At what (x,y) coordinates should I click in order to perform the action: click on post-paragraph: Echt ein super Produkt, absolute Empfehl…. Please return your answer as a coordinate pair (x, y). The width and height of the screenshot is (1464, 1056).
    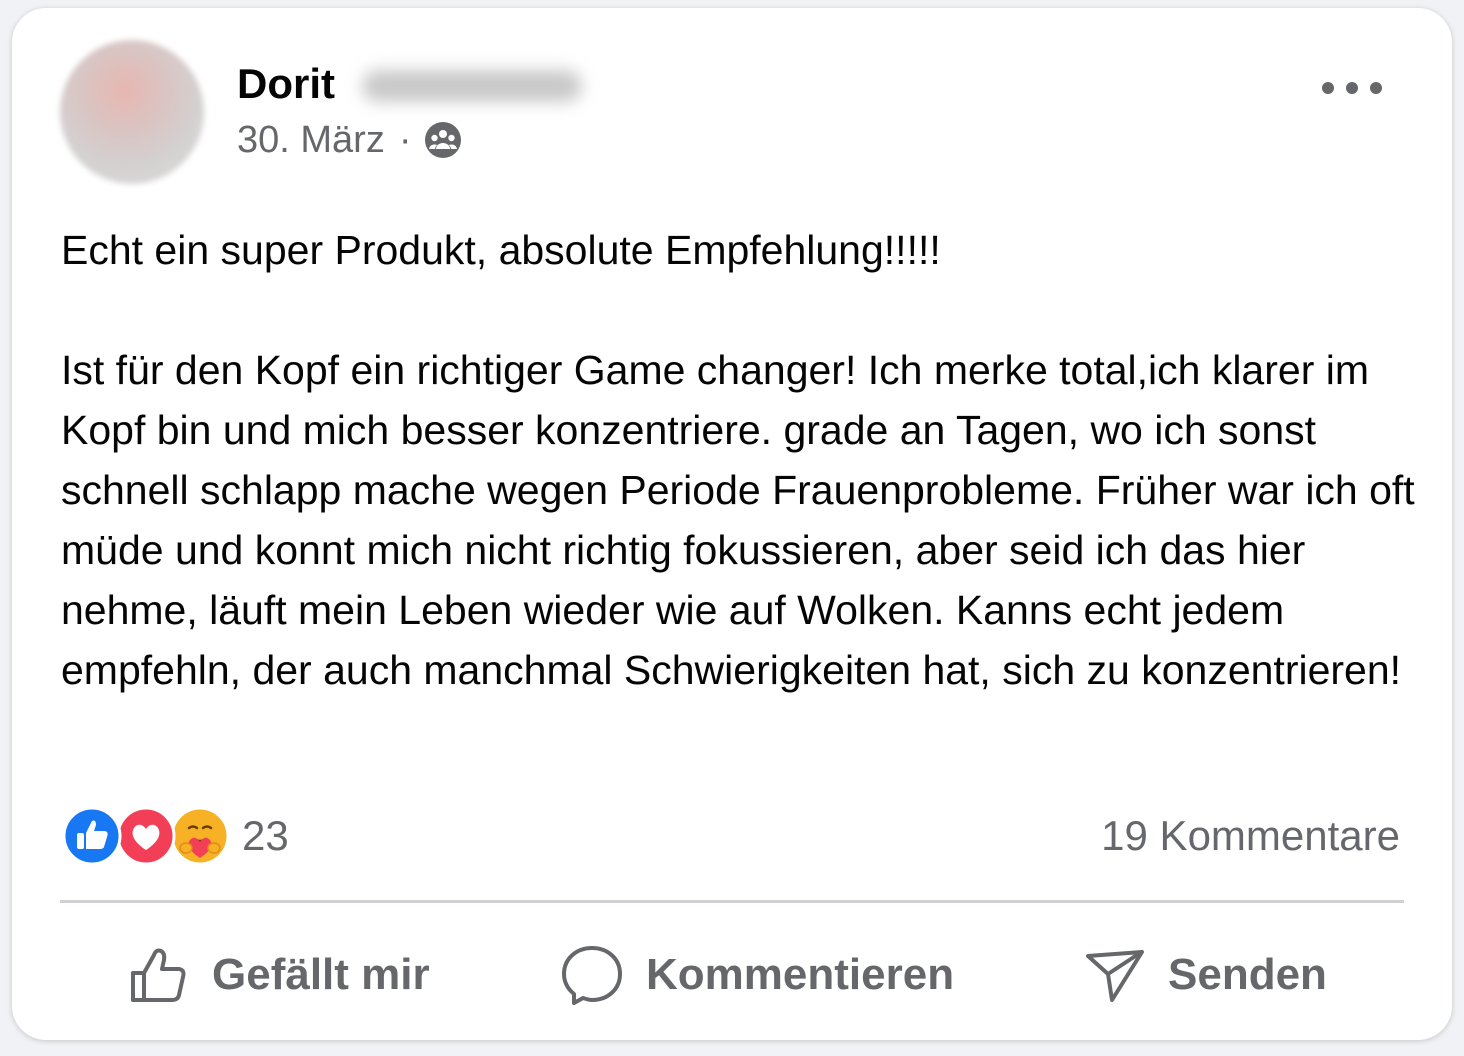
    Looking at the image, I should click on (501, 250).